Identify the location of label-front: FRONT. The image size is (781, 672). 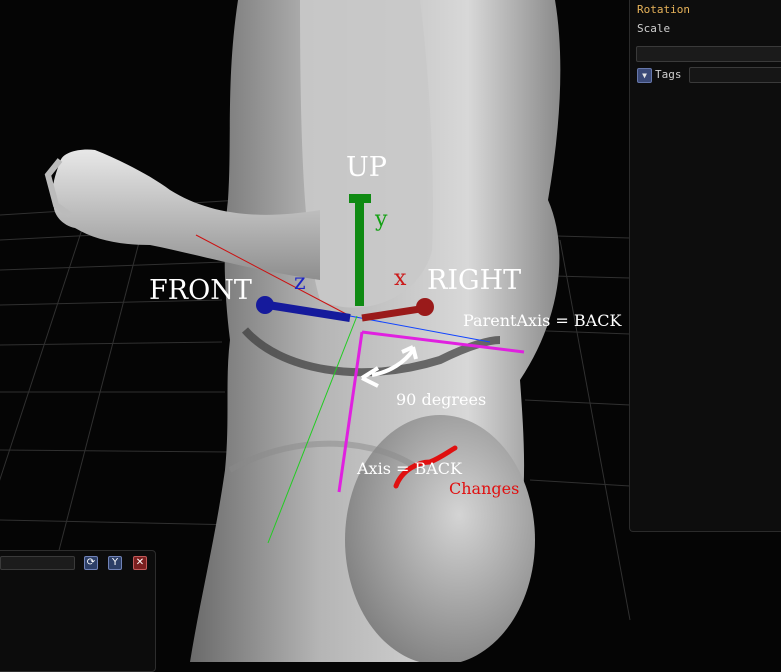
(200, 290).